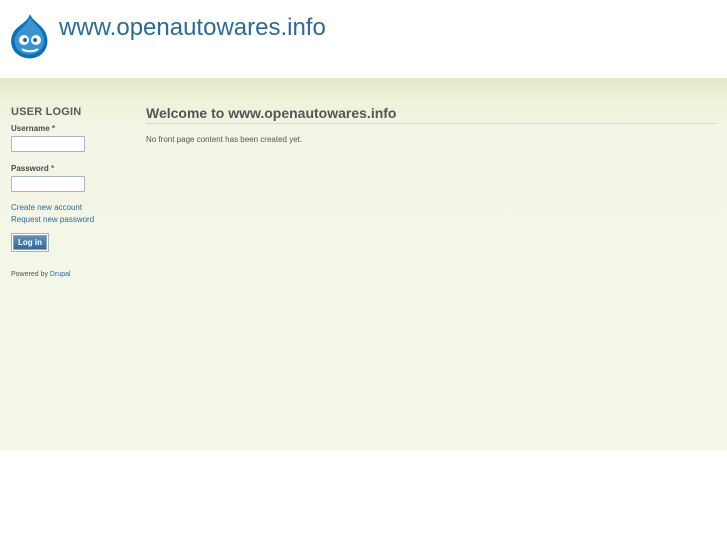 The image size is (727, 545). What do you see at coordinates (71, 128) in the screenshot?
I see `username-label: Username *` at bounding box center [71, 128].